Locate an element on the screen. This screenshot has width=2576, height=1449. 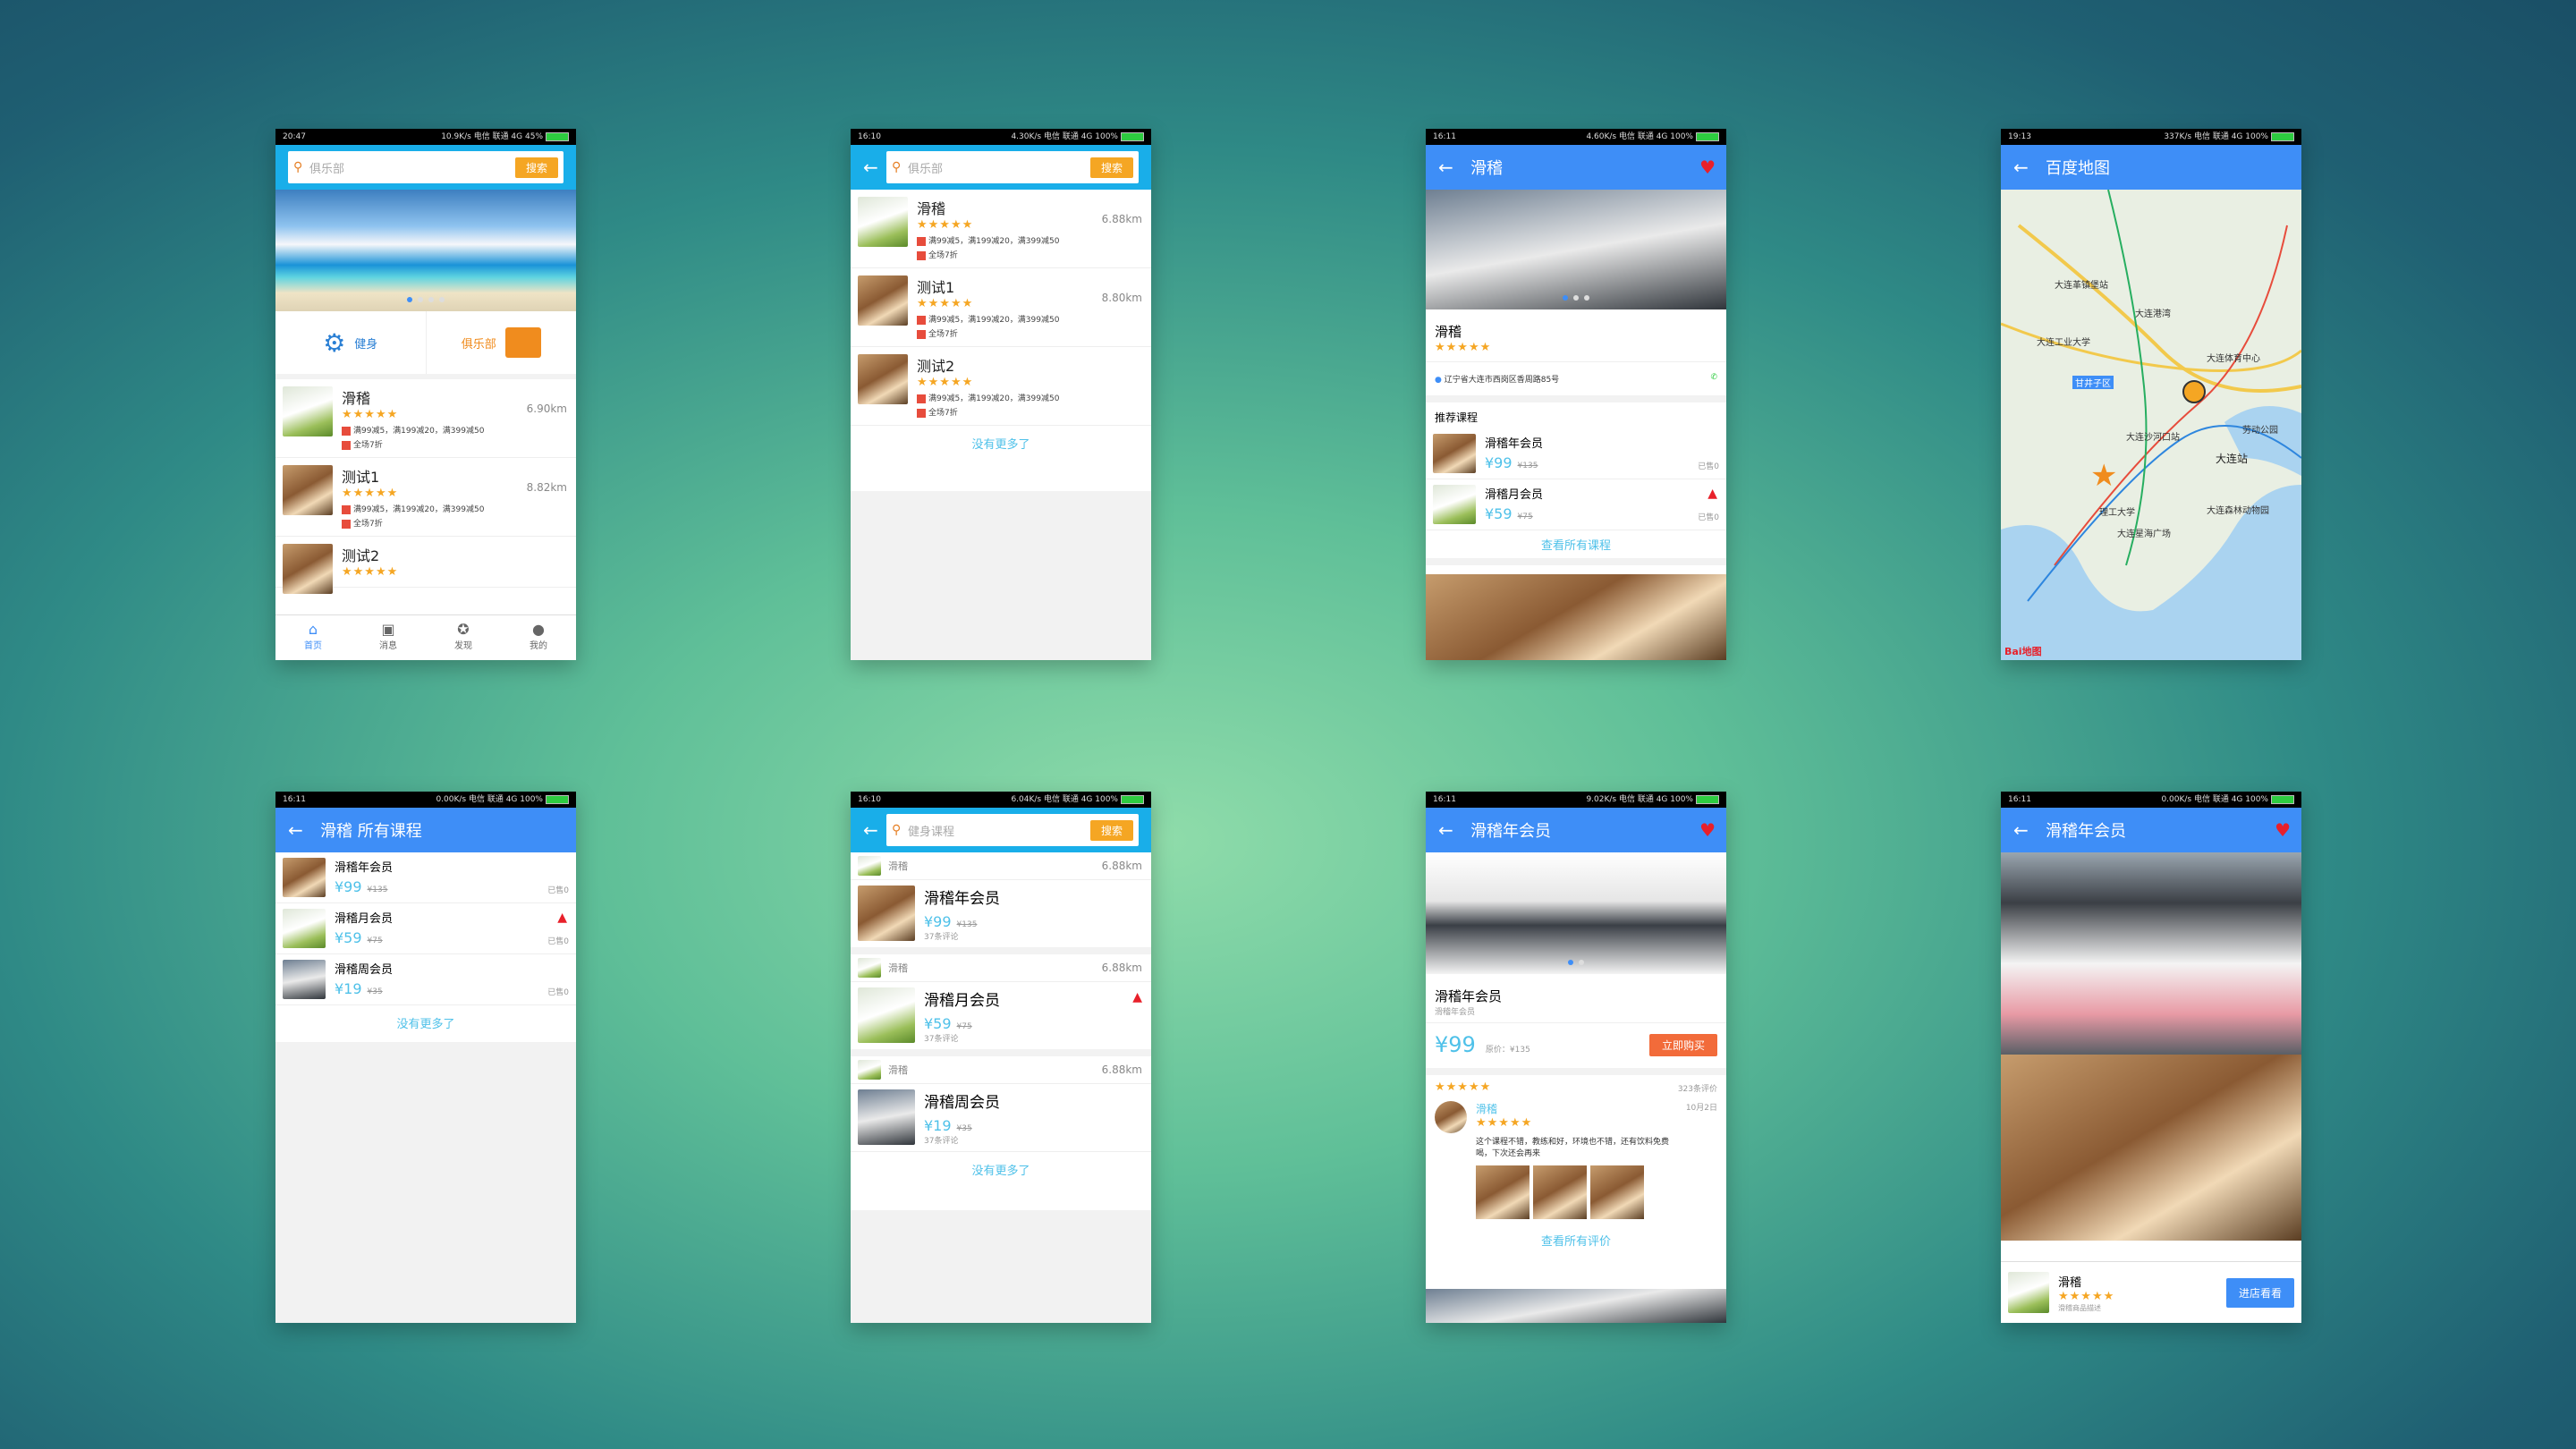
course-item: 滑稽周会员 ¥19 ¥35 已售0 is located at coordinates (425, 979).